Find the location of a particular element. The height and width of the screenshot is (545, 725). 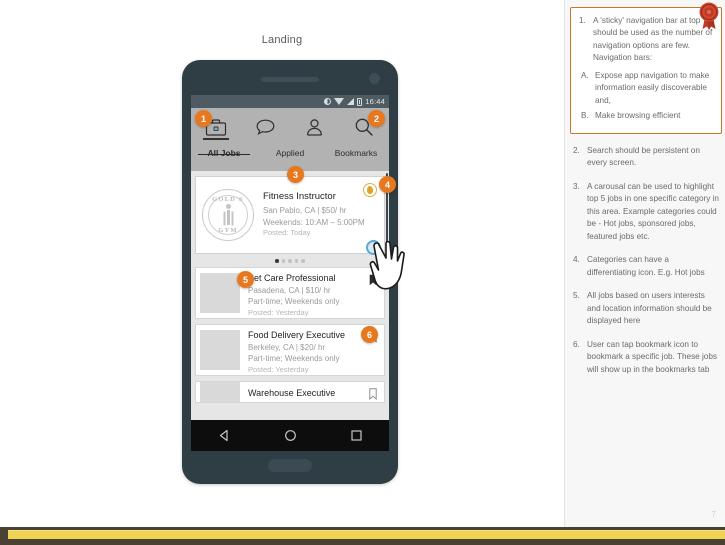

chat-bubble-icon is located at coordinates (265, 127).